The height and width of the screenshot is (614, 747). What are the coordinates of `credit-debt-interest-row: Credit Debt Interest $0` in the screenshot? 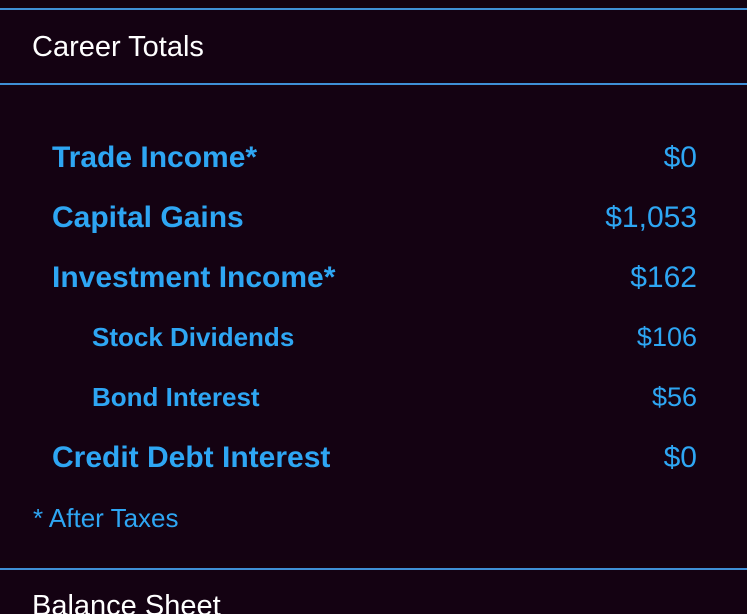 It's located at (373, 458).